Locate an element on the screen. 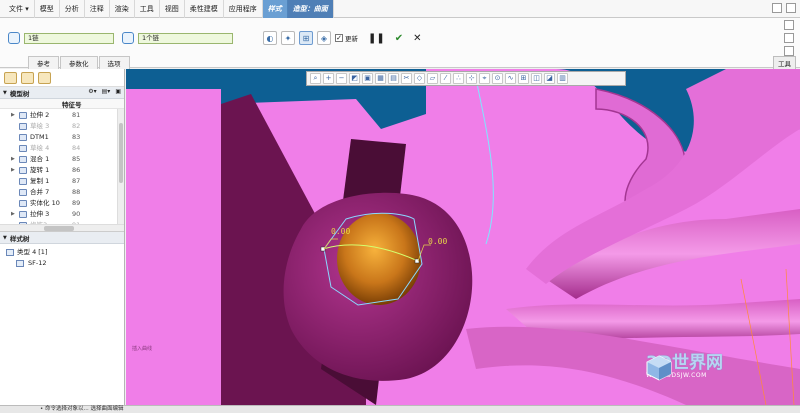  model-tree-header: ▼ 模型树 ⚙▾ ▤▾ ▣ is located at coordinates (62, 93).